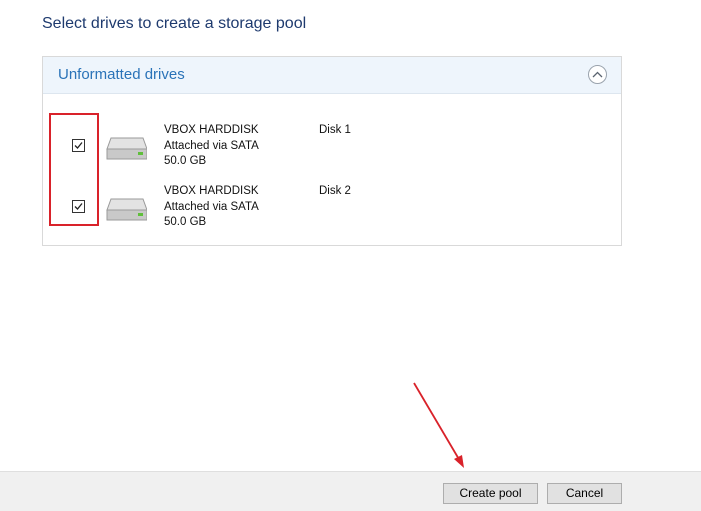 The width and height of the screenshot is (701, 511). What do you see at coordinates (350, 491) in the screenshot?
I see `dialog-footer: Create pool Cancel` at bounding box center [350, 491].